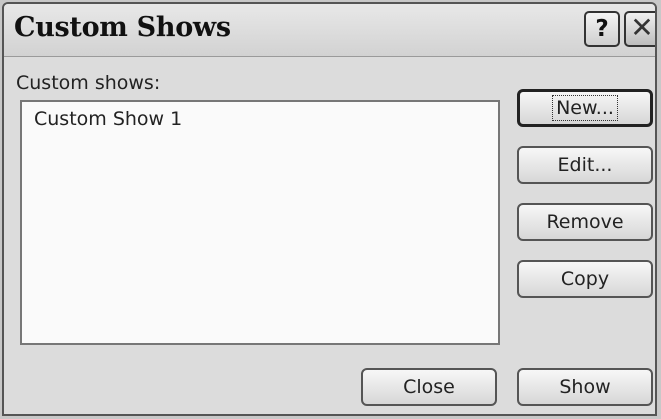  I want to click on copy-button-label: Copy, so click(585, 279).